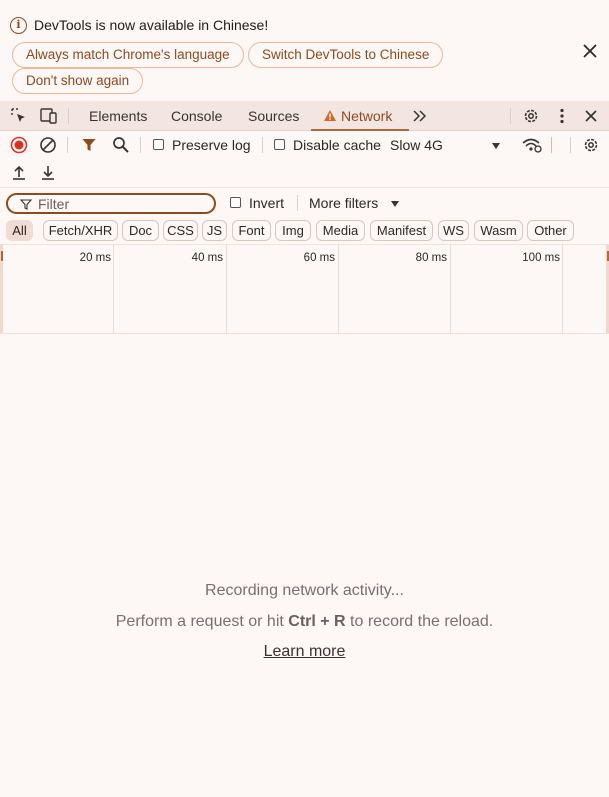 Image resolution: width=609 pixels, height=797 pixels. Describe the element at coordinates (214, 230) in the screenshot. I see `type-filter-js: JS` at that location.